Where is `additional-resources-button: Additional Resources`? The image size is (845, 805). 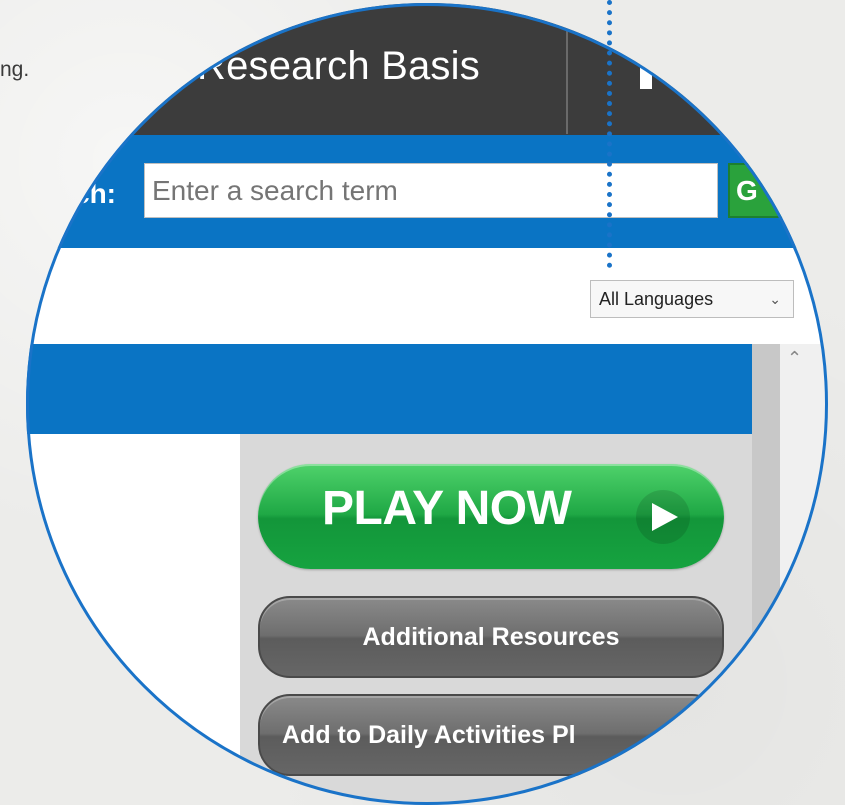 additional-resources-button: Additional Resources is located at coordinates (491, 637).